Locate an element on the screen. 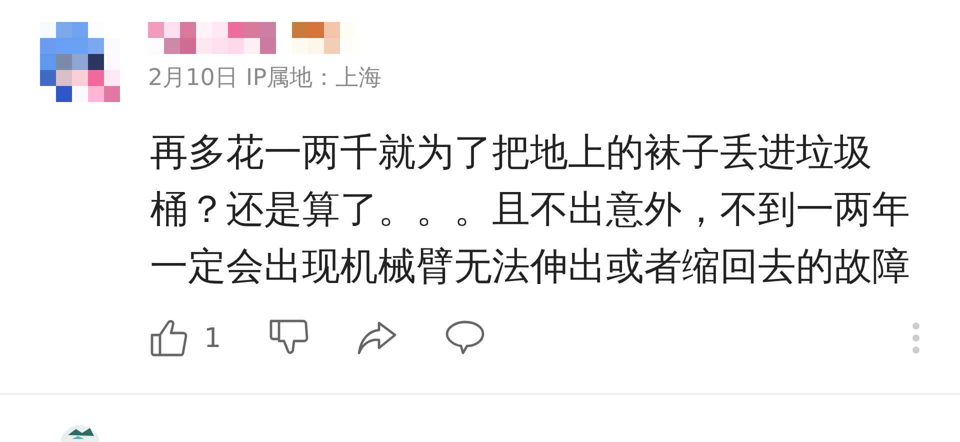 Image resolution: width=960 pixels, height=442 pixels. comment-icon is located at coordinates (465, 338).